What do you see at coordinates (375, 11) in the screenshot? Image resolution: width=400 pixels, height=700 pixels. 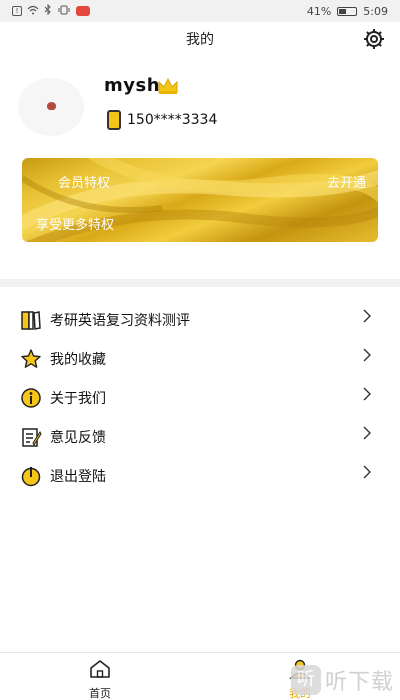 I see `status-time: 5:09` at bounding box center [375, 11].